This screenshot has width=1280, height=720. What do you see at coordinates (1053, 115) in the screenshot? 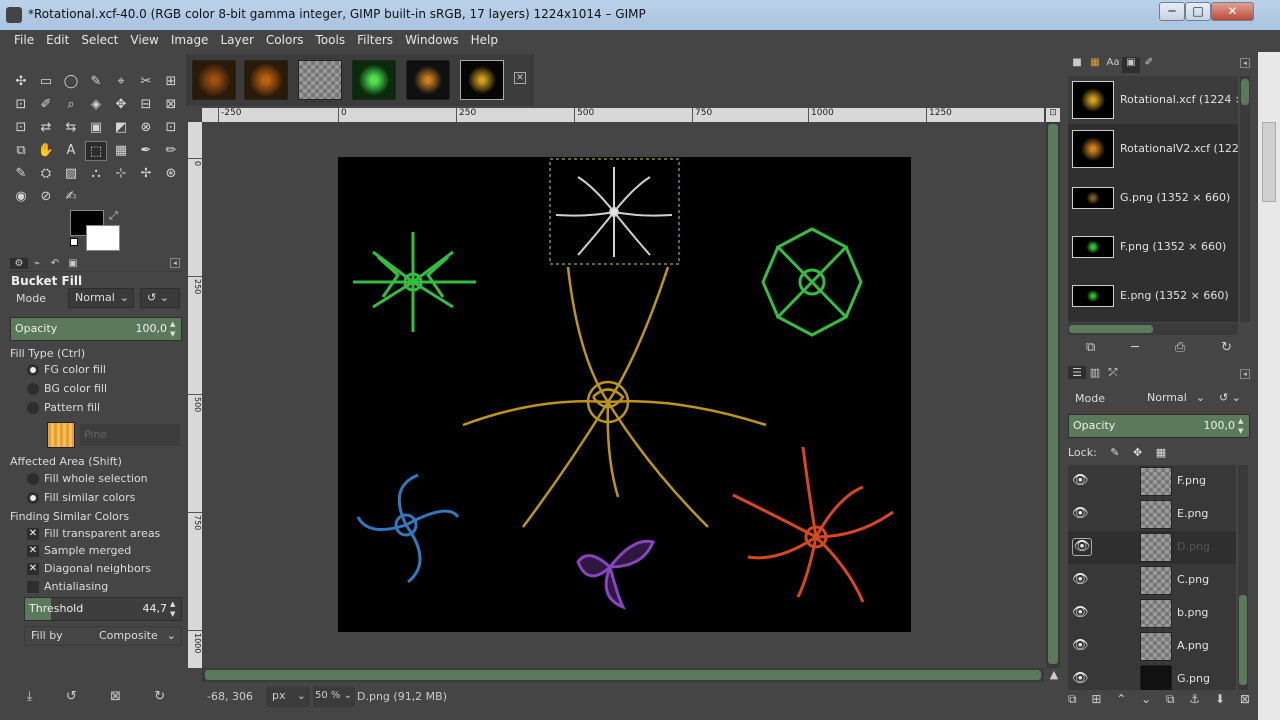
I see `quick-mask-icon: ⊡` at bounding box center [1053, 115].